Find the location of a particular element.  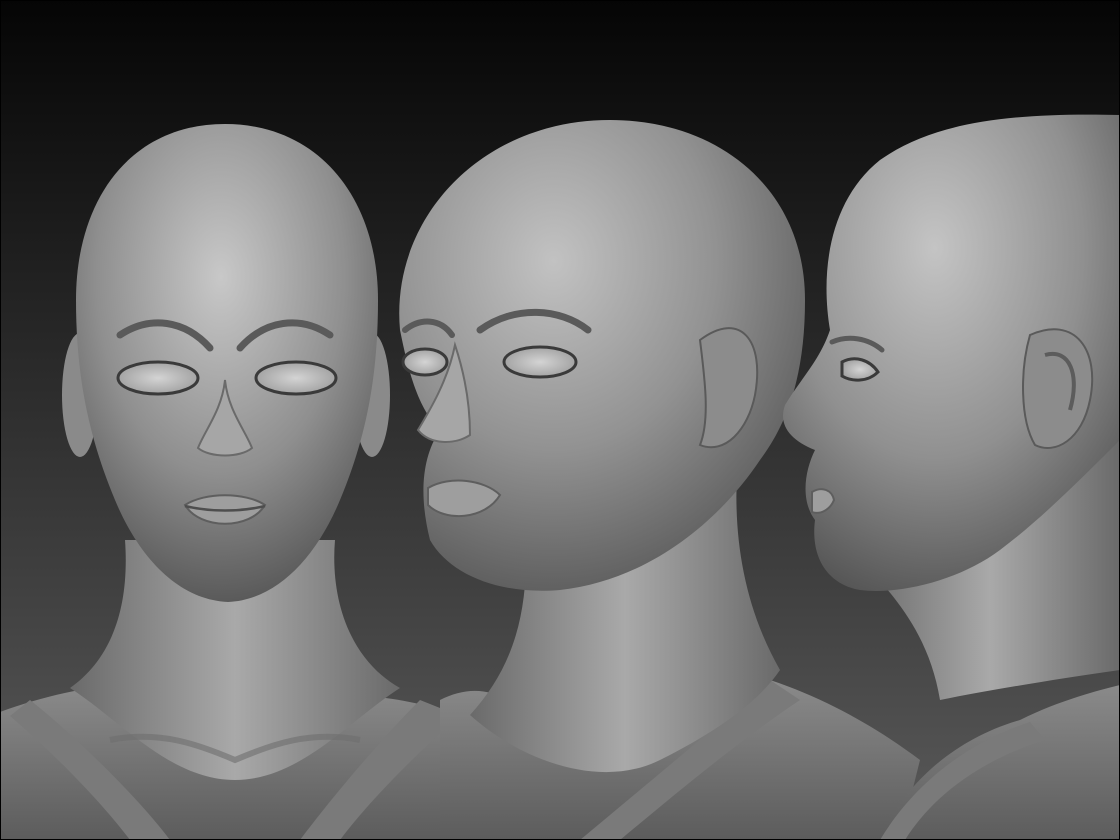

front-eye-right is located at coordinates (296, 378).